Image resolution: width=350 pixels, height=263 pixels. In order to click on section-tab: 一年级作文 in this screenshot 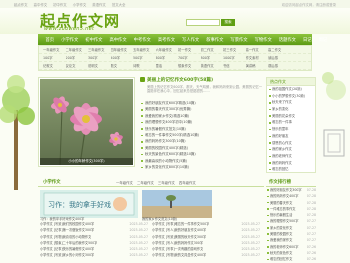, I will do `click(124, 182)`.